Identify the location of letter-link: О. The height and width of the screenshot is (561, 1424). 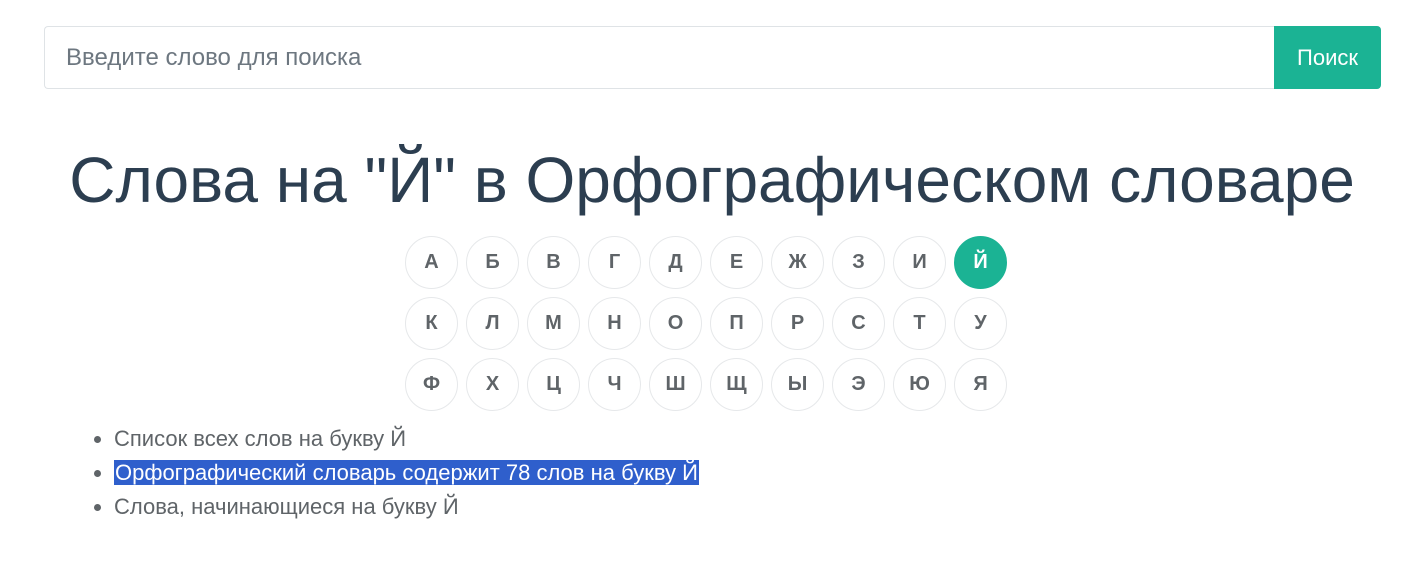
(675, 323).